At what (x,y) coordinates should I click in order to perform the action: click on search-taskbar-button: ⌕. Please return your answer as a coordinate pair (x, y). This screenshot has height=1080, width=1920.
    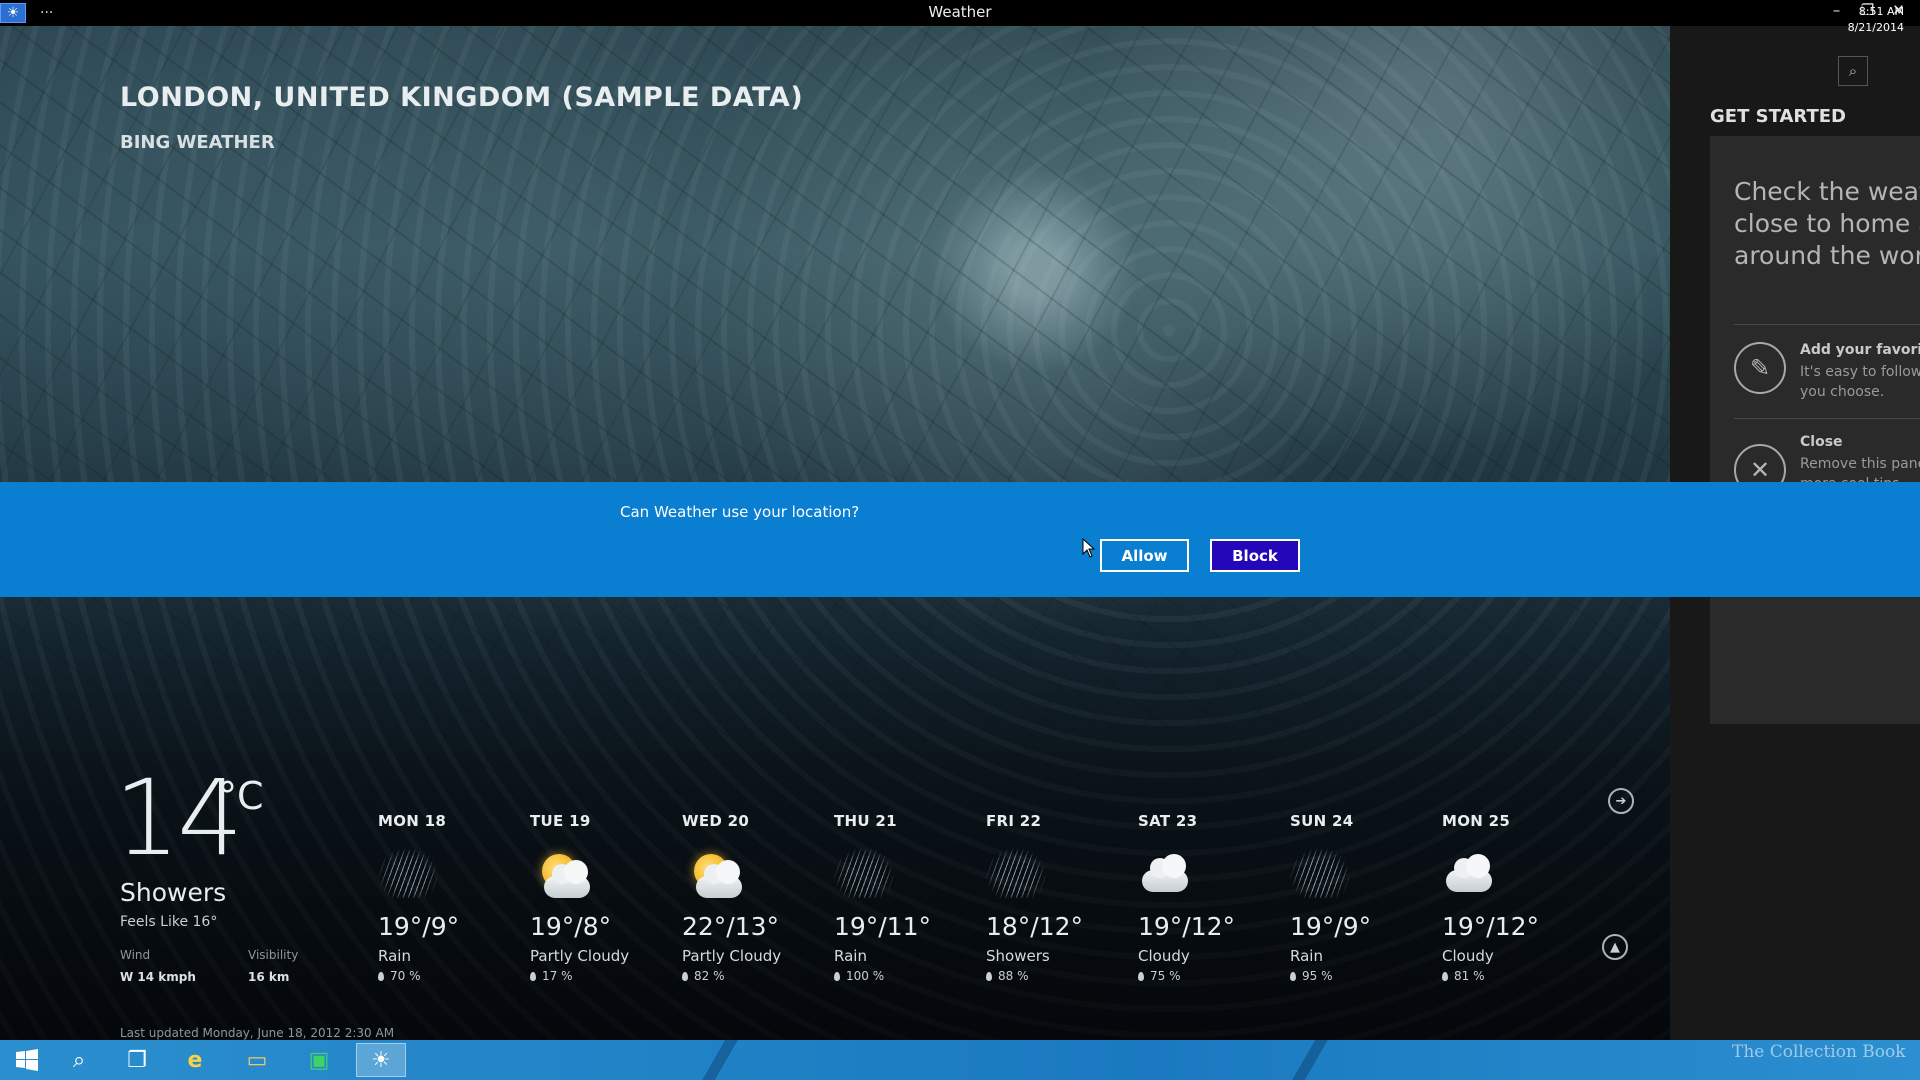
    Looking at the image, I should click on (79, 1060).